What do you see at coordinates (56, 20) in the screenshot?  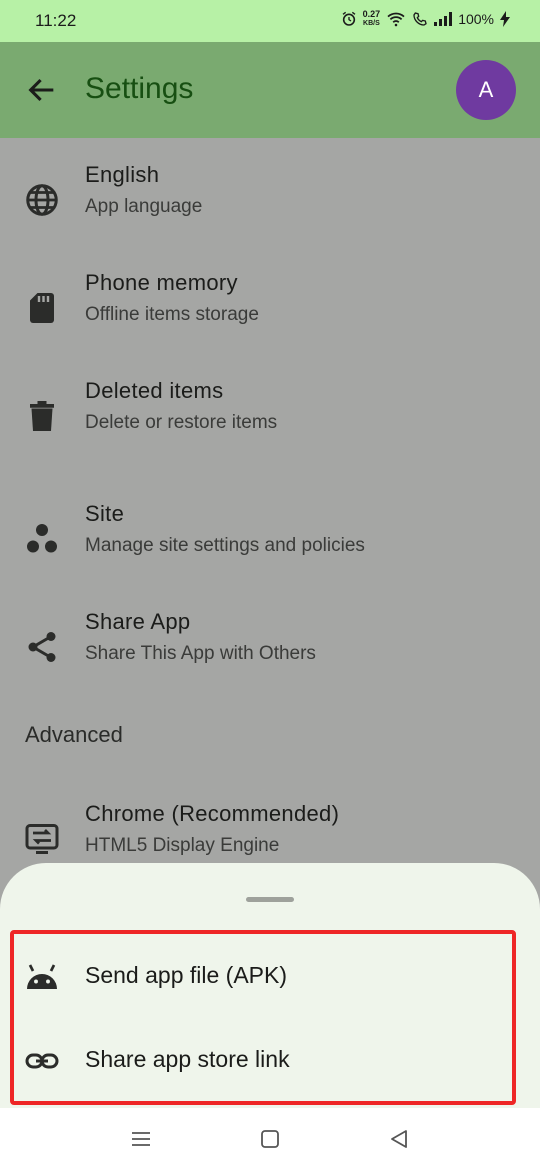 I see `status-time: 11:22` at bounding box center [56, 20].